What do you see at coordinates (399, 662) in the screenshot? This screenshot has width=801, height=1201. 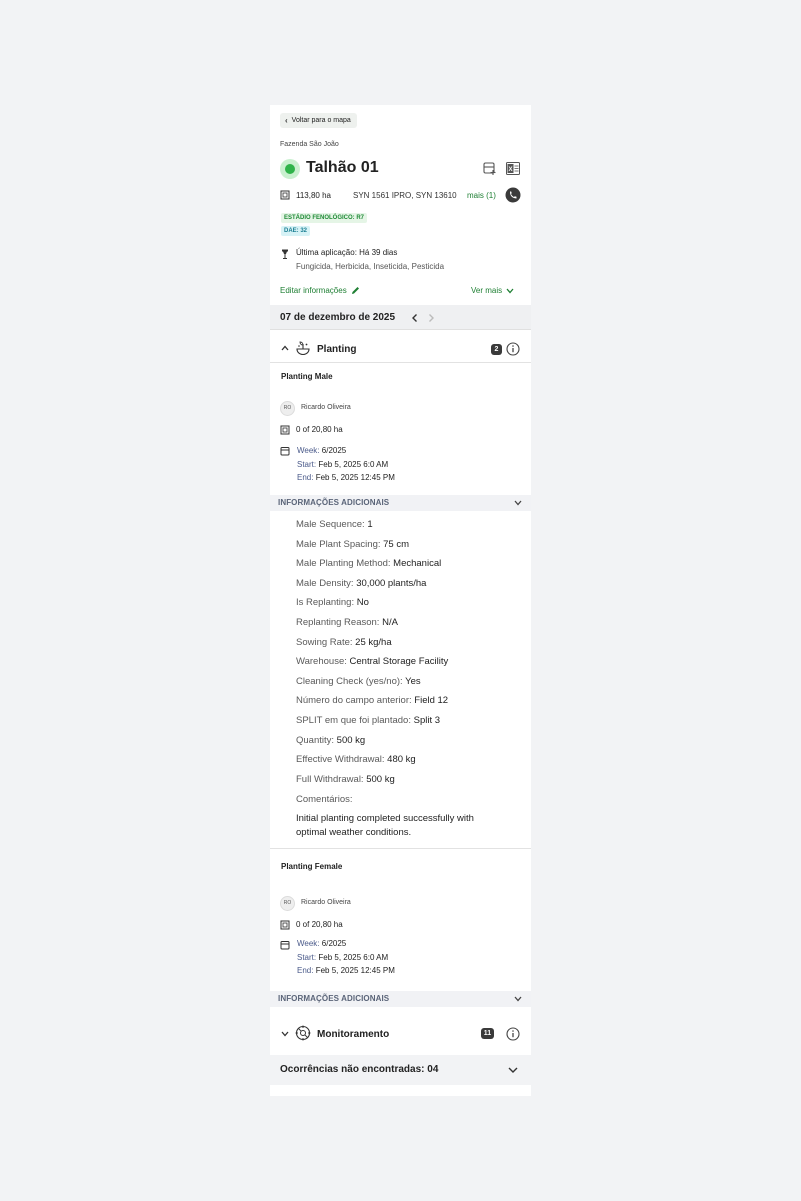 I see `detail-value: Central Storage Facility` at bounding box center [399, 662].